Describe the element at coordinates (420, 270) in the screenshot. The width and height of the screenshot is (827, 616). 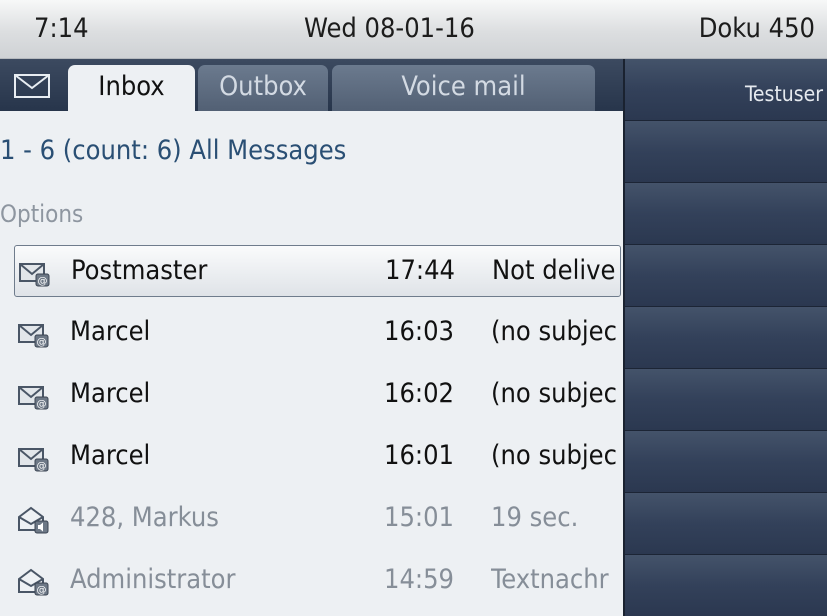
I see `message-time: 17:44` at that location.